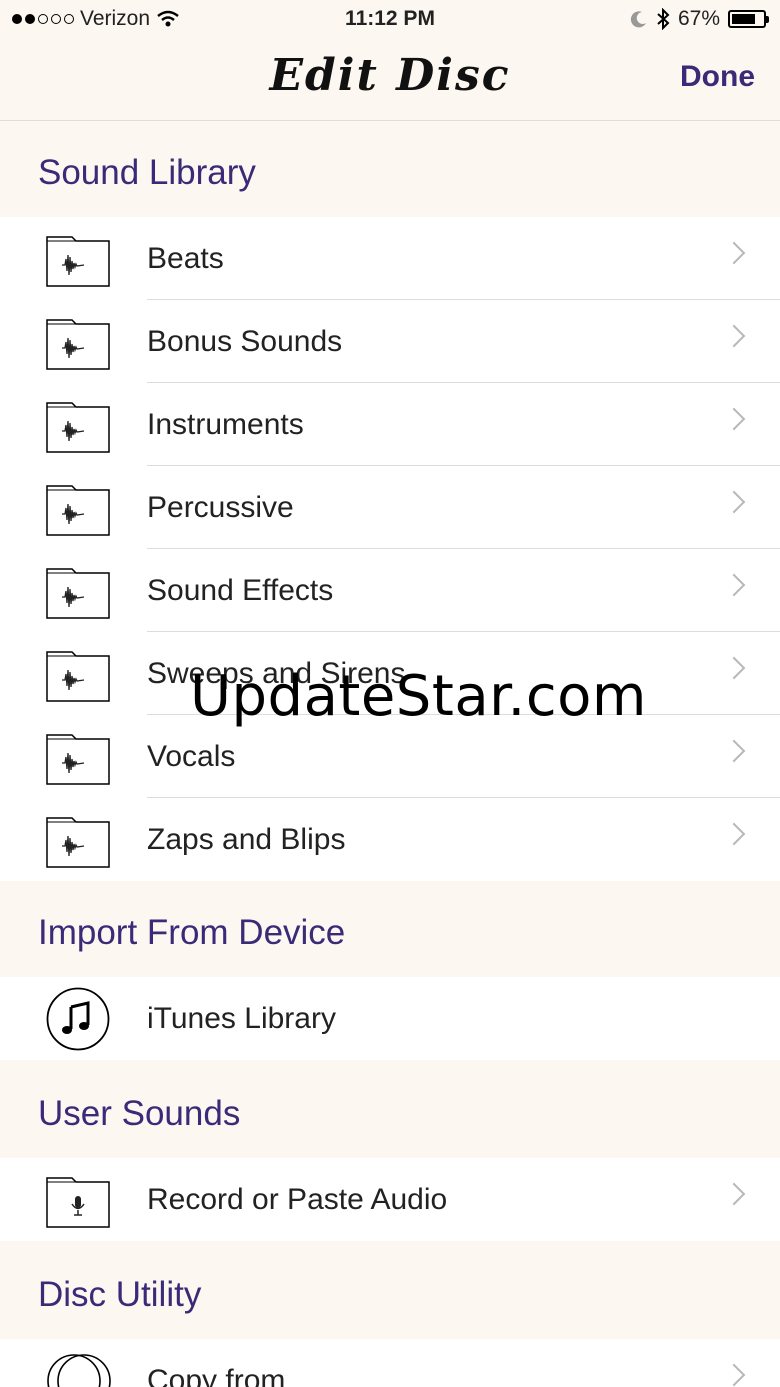 The image size is (780, 1387). I want to click on navigation-bar: Edit Disc Done, so click(390, 80).